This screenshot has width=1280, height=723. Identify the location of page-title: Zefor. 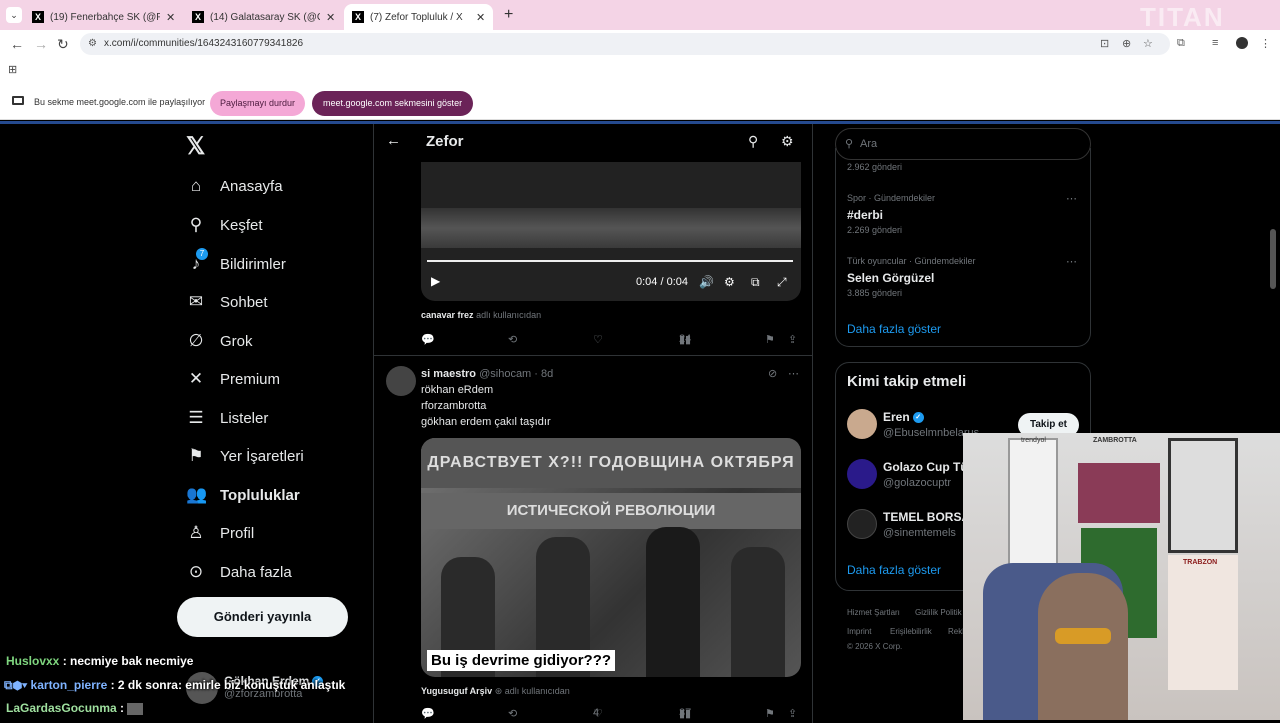
(445, 141).